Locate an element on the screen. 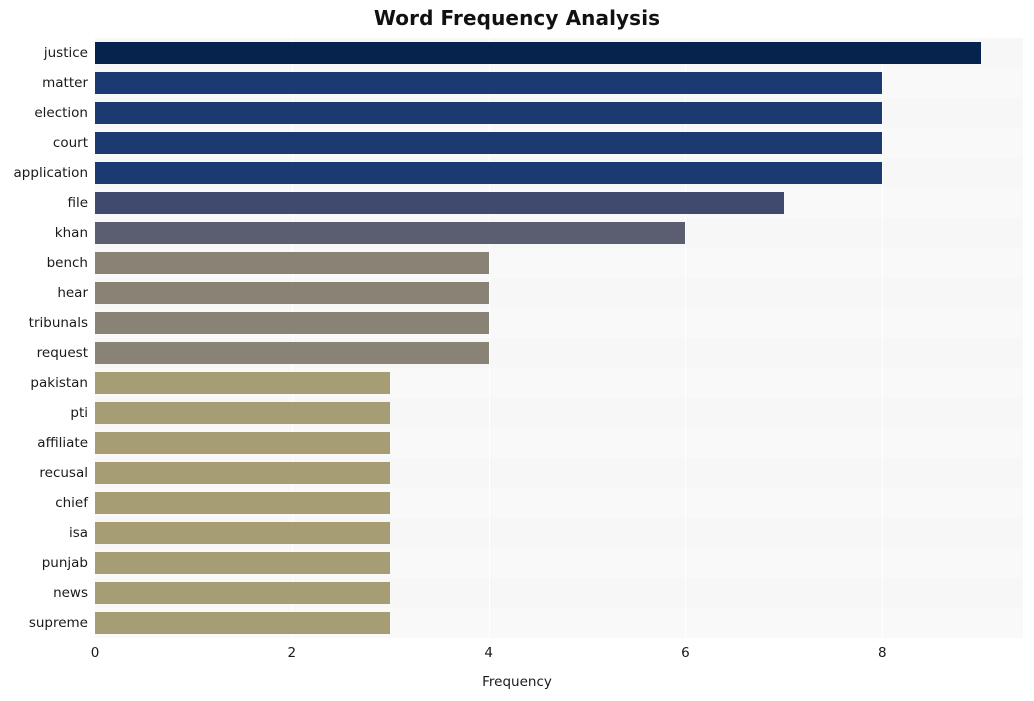 The image size is (1034, 701). bar-isa is located at coordinates (243, 533).